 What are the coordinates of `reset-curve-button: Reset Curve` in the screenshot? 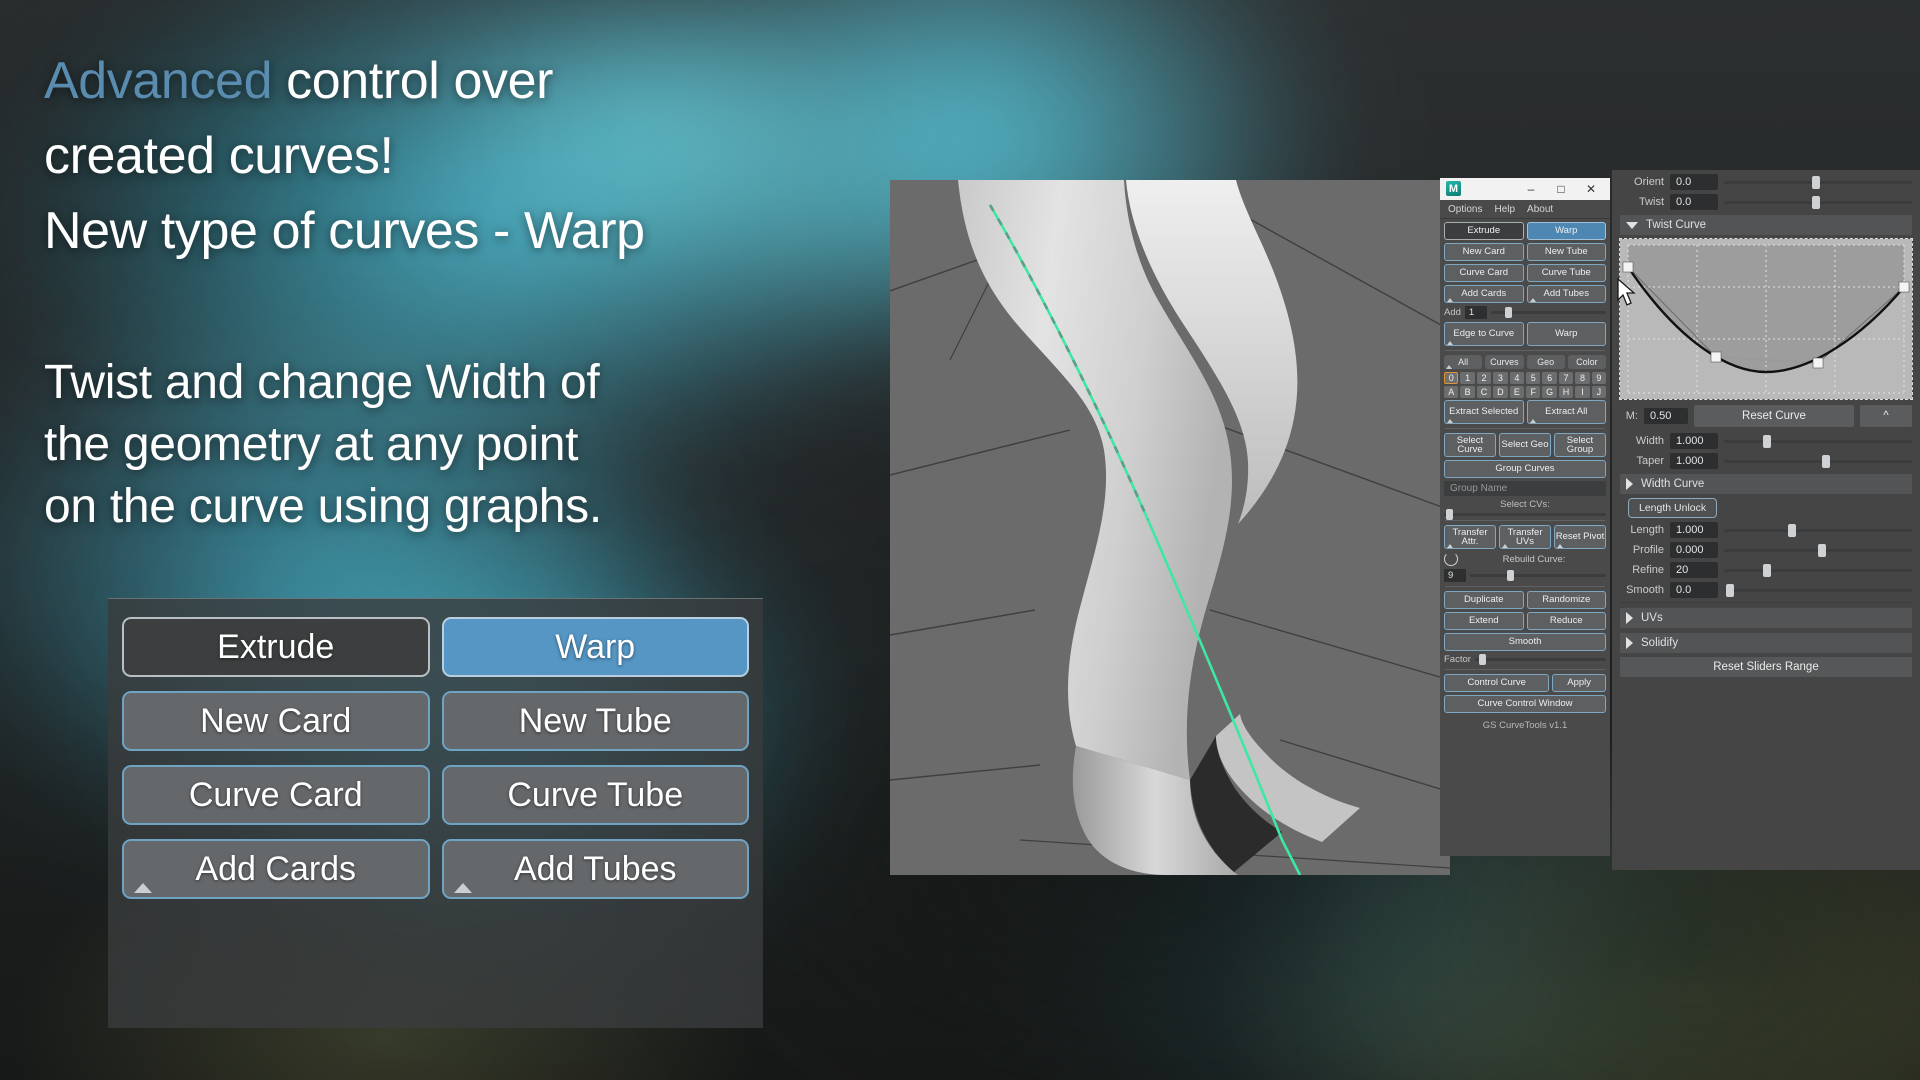 It's located at (1774, 416).